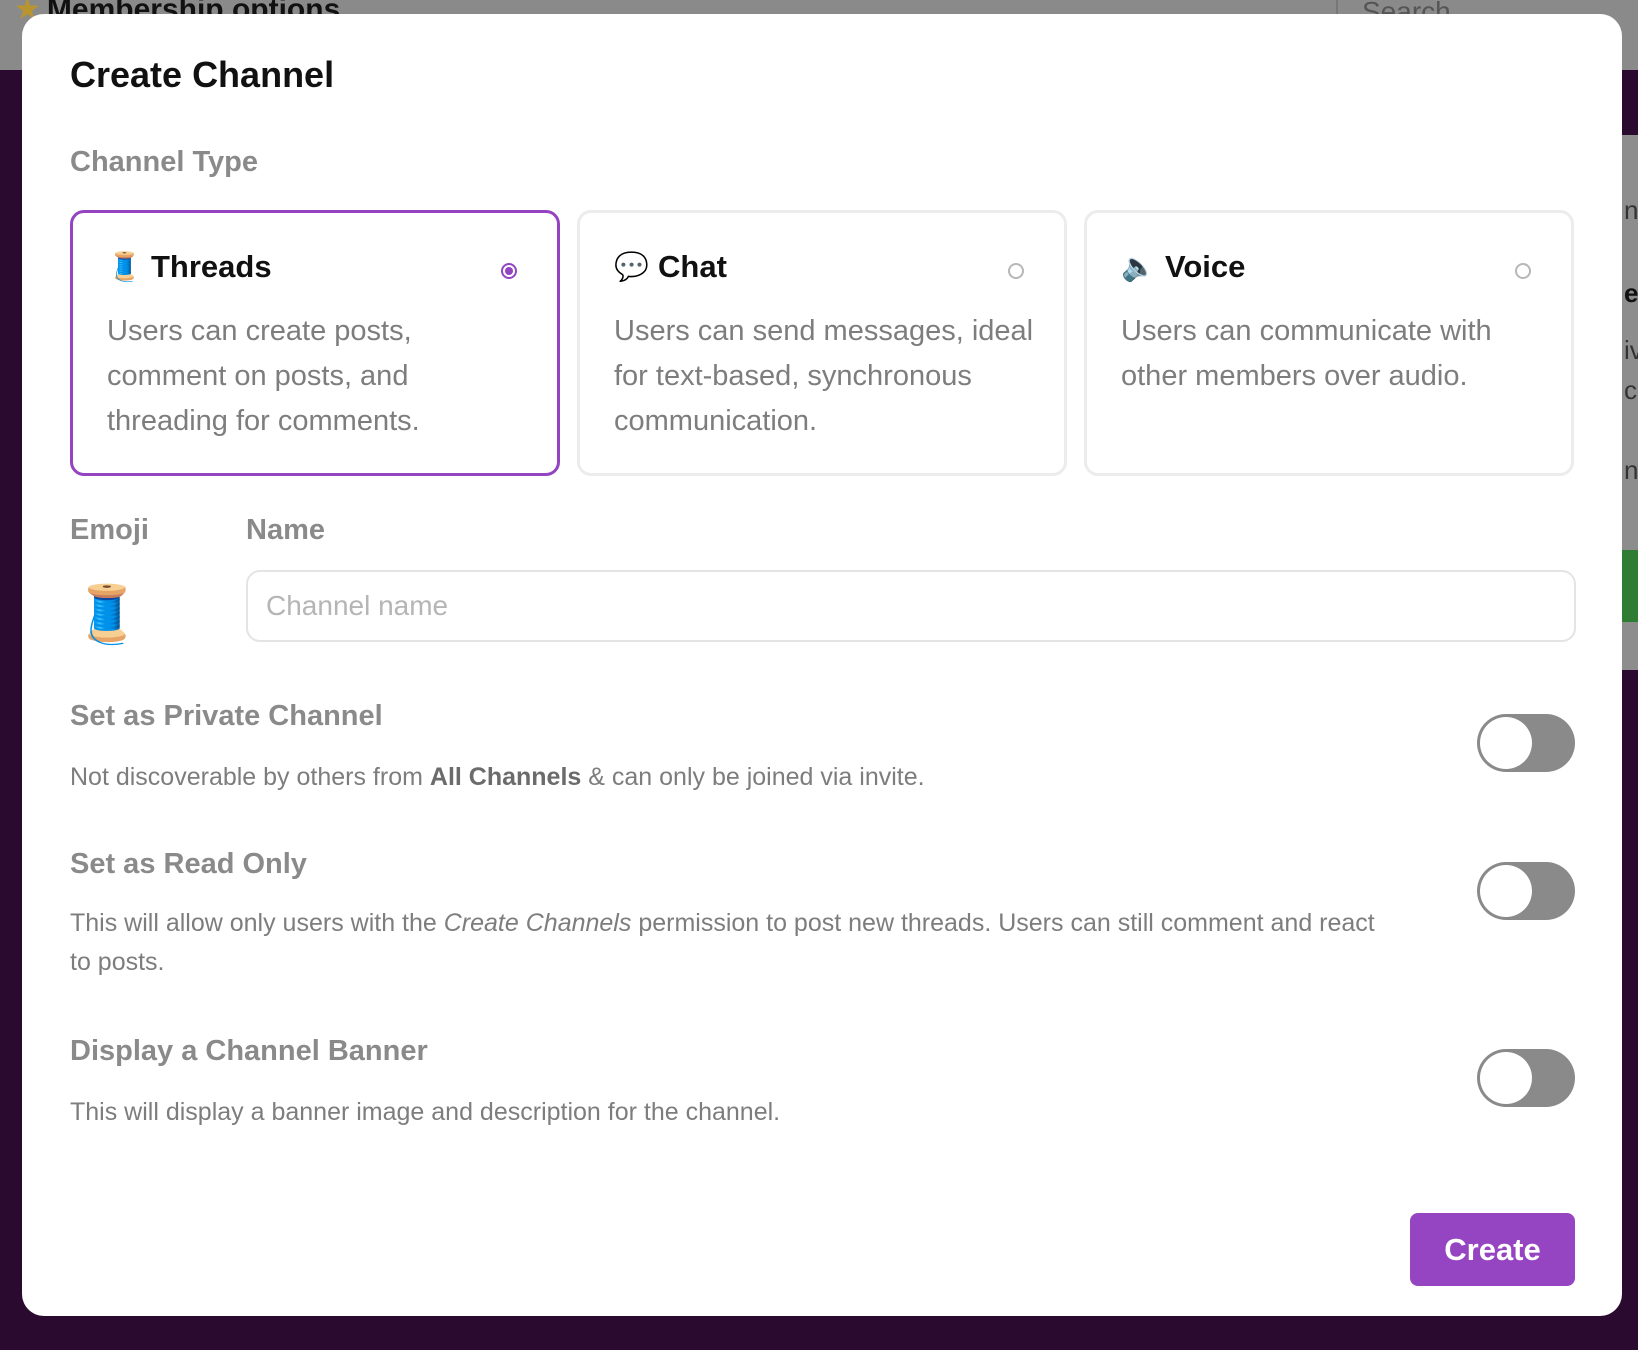  I want to click on background-side-text: e, so click(1631, 293).